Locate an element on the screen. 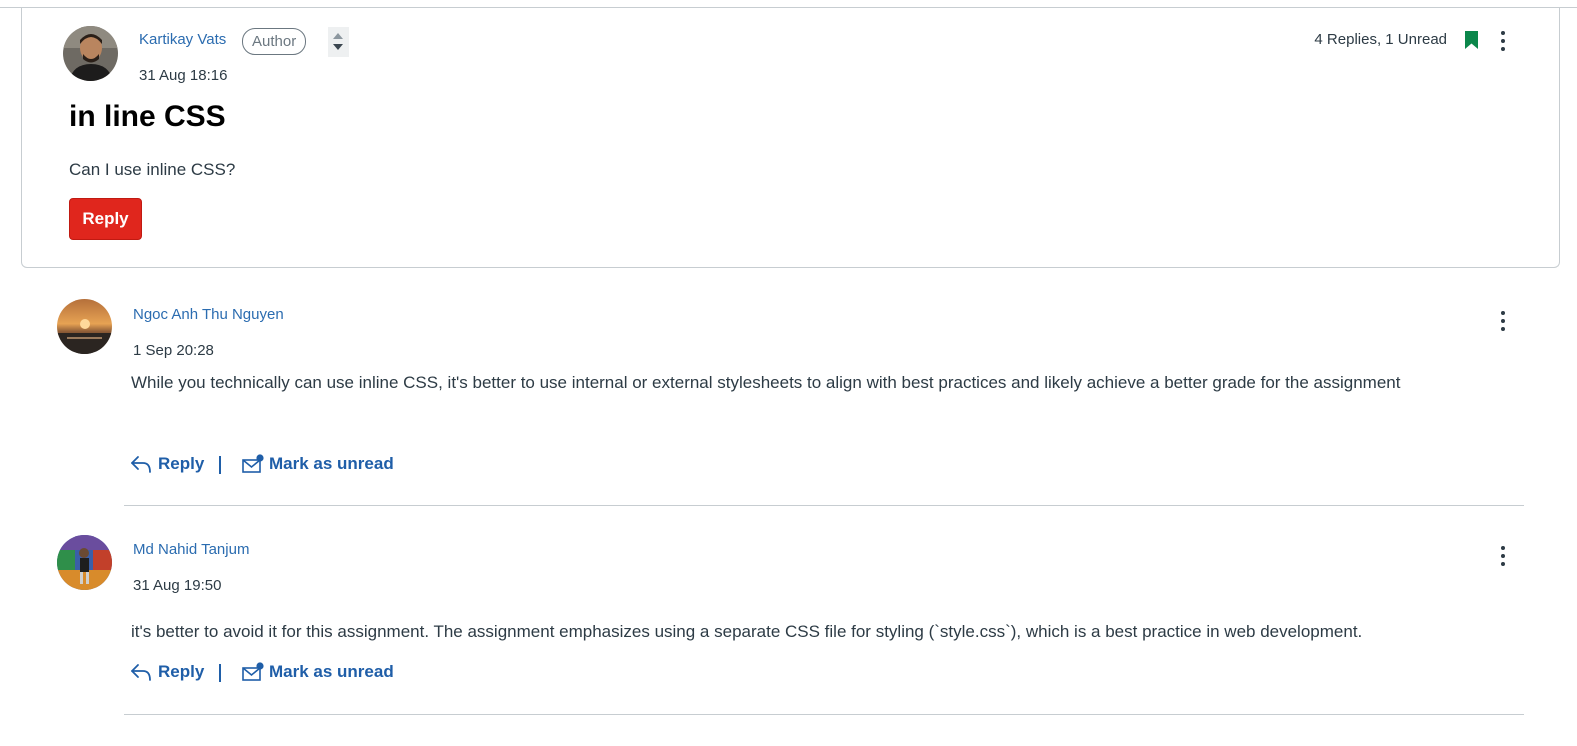 The width and height of the screenshot is (1577, 746). reply-date: 31 Aug 19:50 is located at coordinates (177, 585).